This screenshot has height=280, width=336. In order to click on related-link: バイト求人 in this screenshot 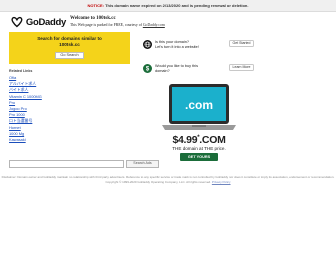, I will do `click(18, 89)`.